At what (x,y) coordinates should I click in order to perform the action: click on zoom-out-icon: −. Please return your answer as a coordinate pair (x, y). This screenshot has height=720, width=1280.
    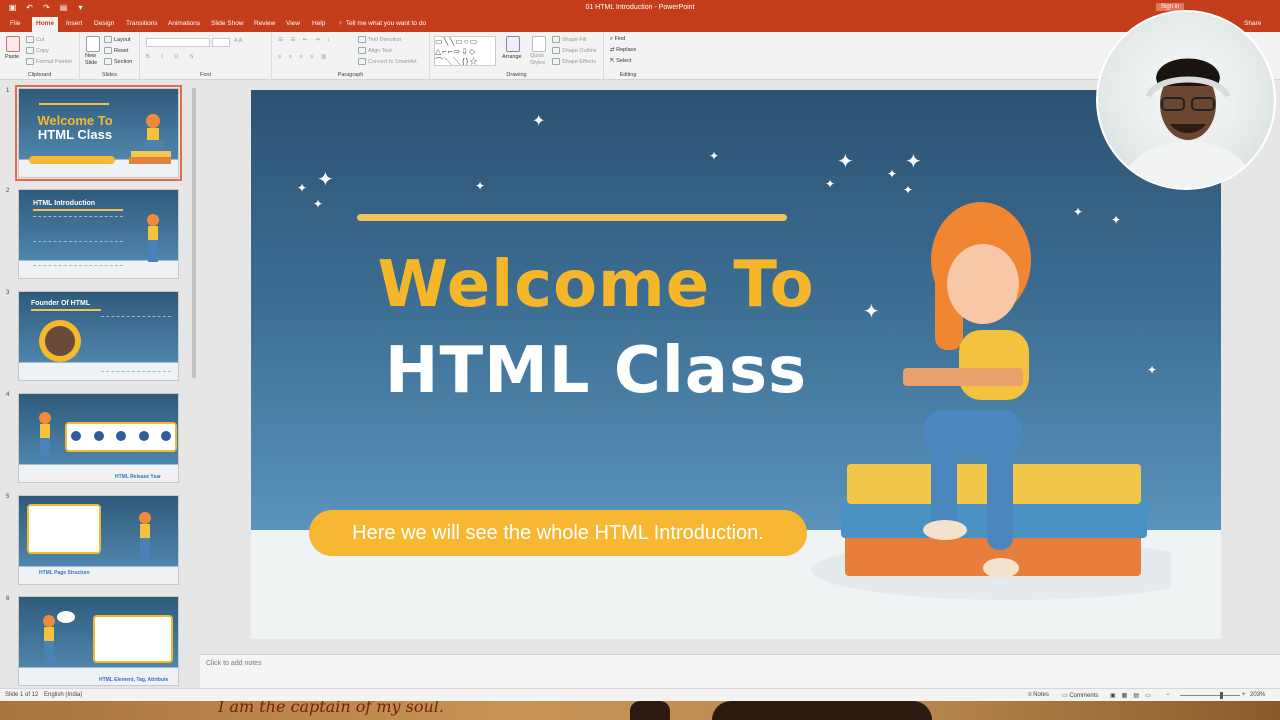
    Looking at the image, I should click on (1168, 695).